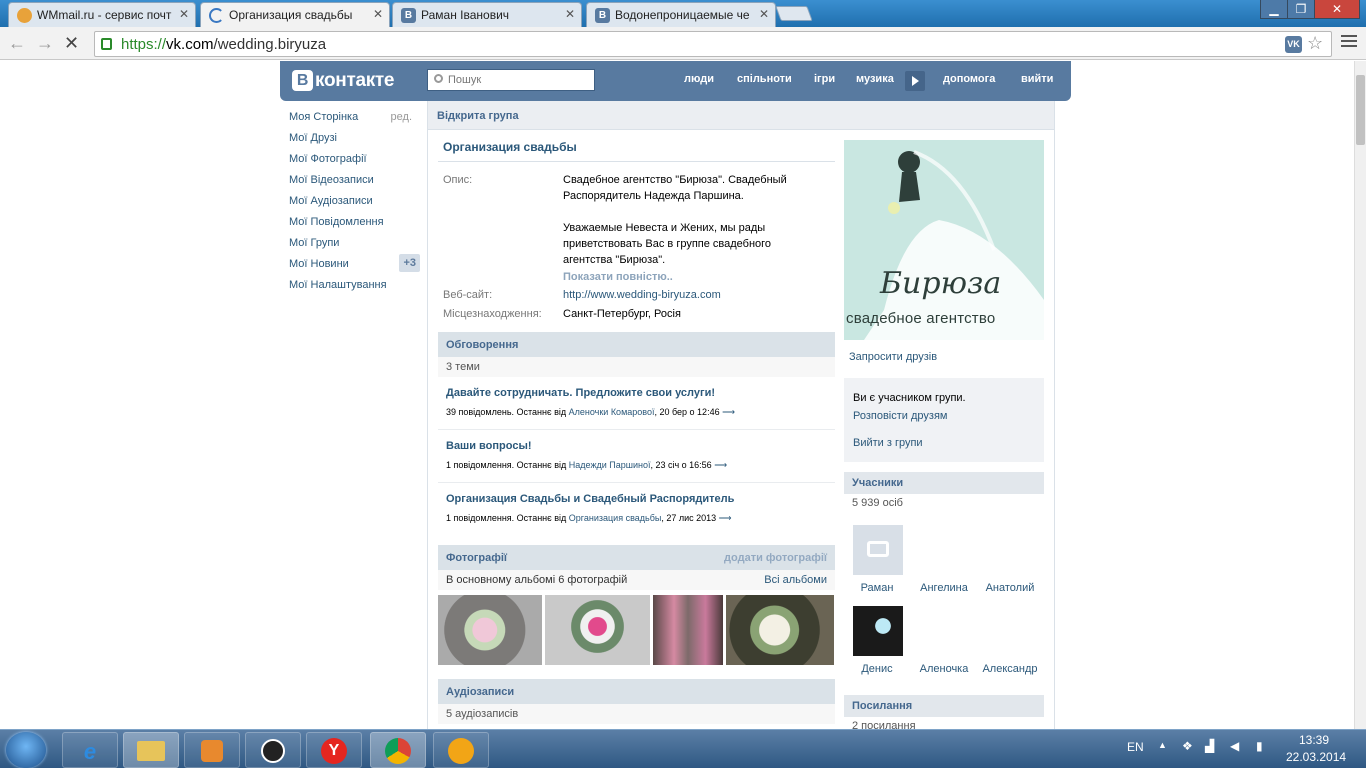  Describe the element at coordinates (875, 79) in the screenshot. I see `nav-music: музика` at that location.